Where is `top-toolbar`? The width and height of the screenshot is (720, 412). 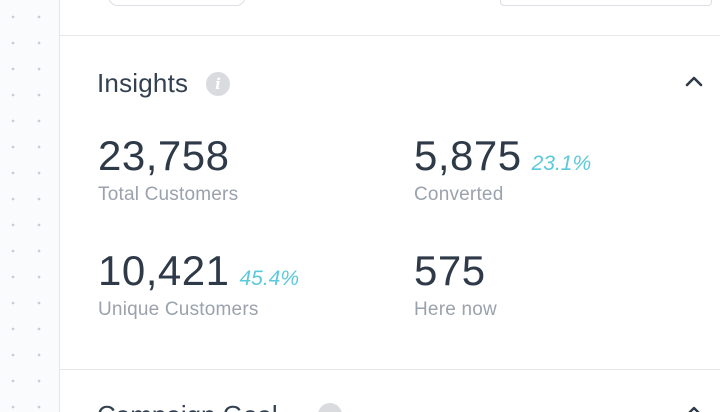
top-toolbar is located at coordinates (390, 18).